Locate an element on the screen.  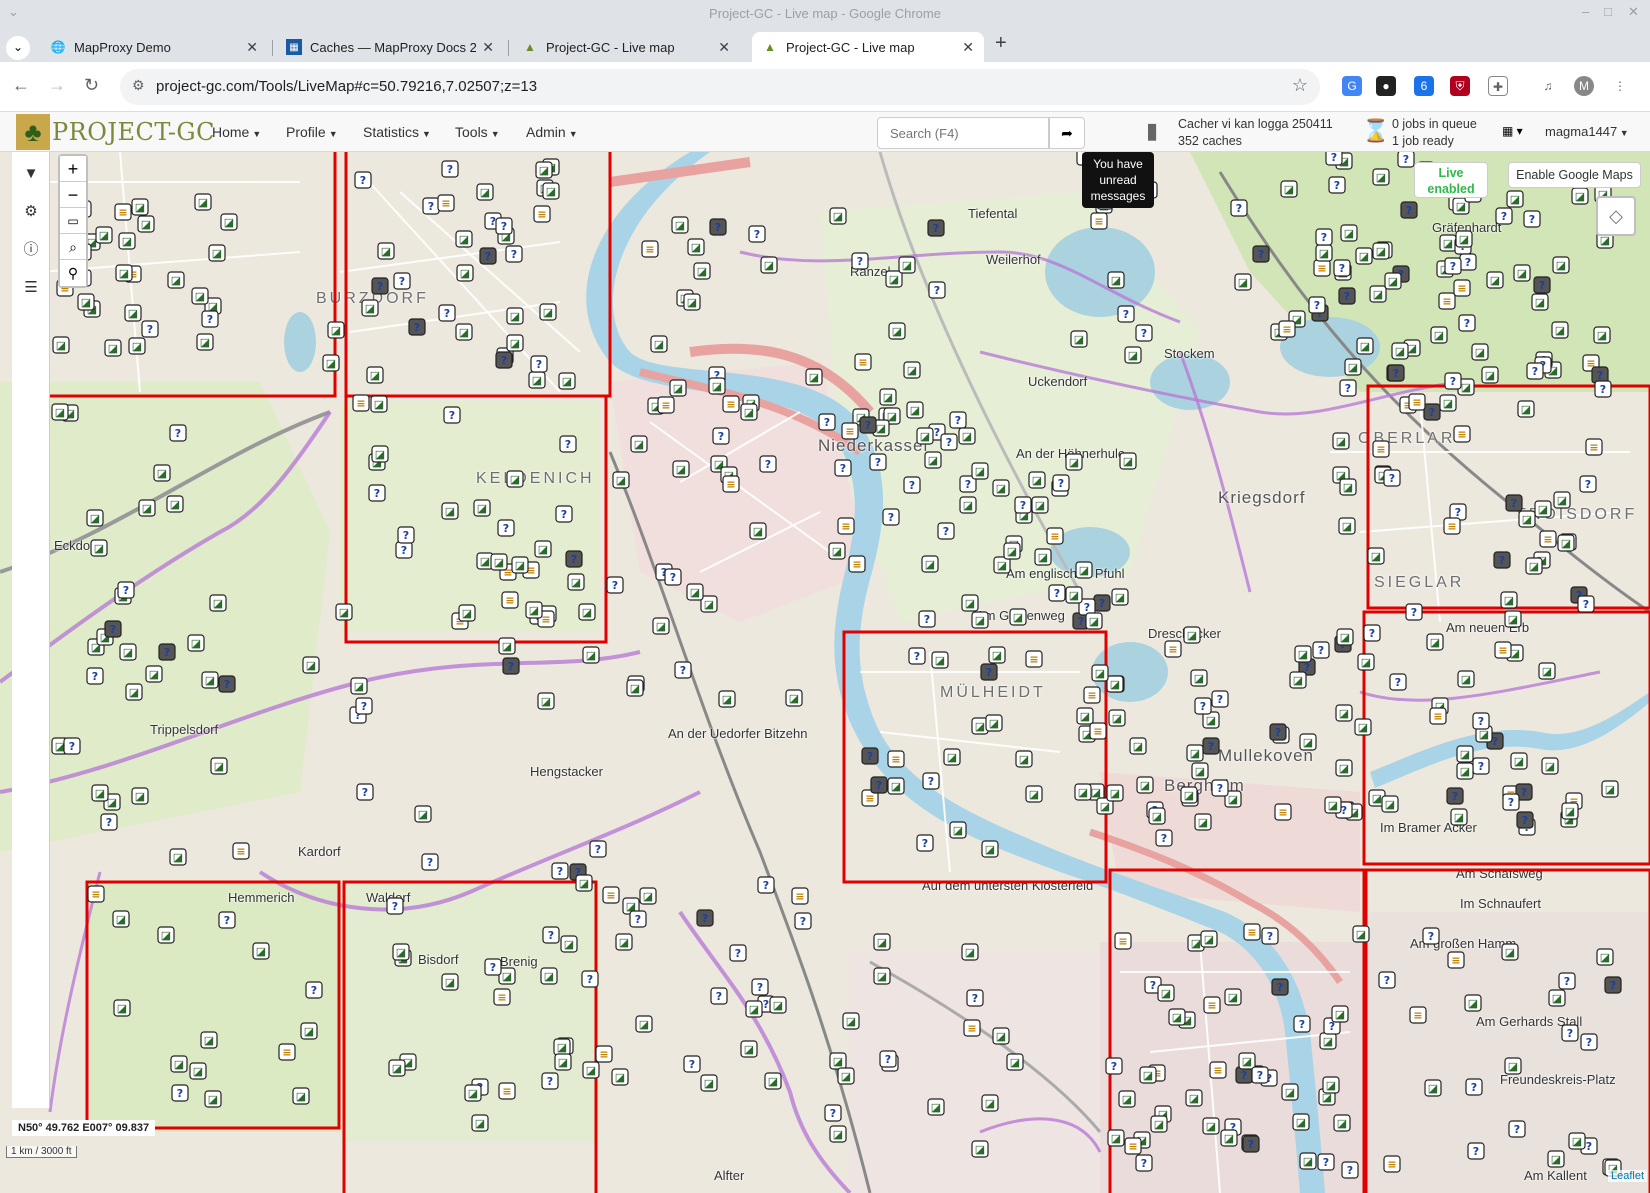
tab-project-gc-active: ▲ Project-GC - Live map ✕ is located at coordinates (868, 47).